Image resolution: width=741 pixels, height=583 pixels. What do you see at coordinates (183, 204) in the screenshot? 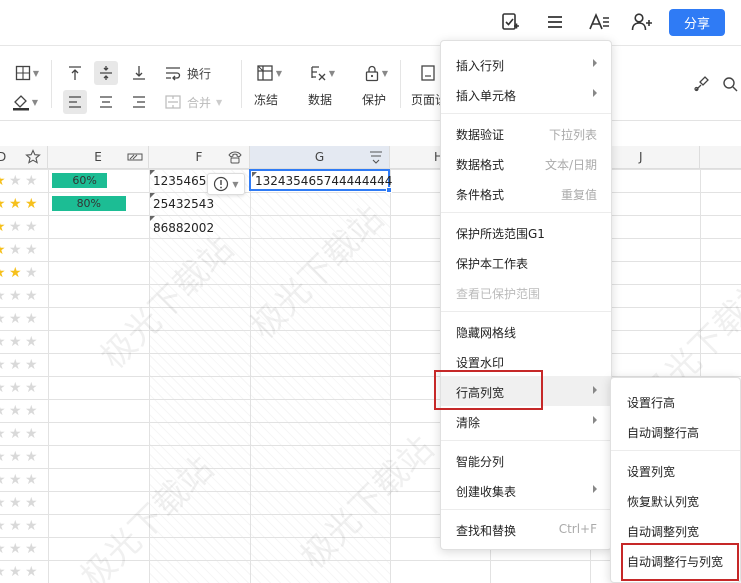
I see `cell-f3: 25432543` at bounding box center [183, 204].